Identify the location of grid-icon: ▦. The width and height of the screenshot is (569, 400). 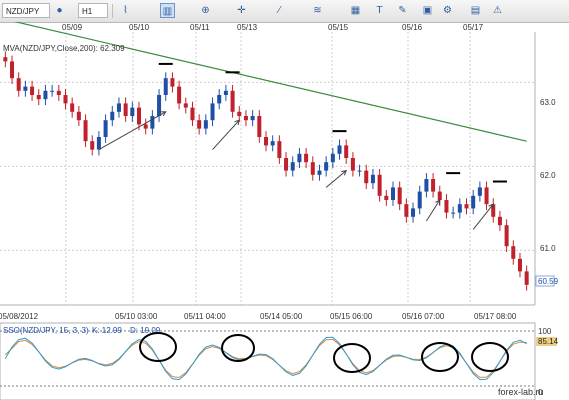
(355, 10).